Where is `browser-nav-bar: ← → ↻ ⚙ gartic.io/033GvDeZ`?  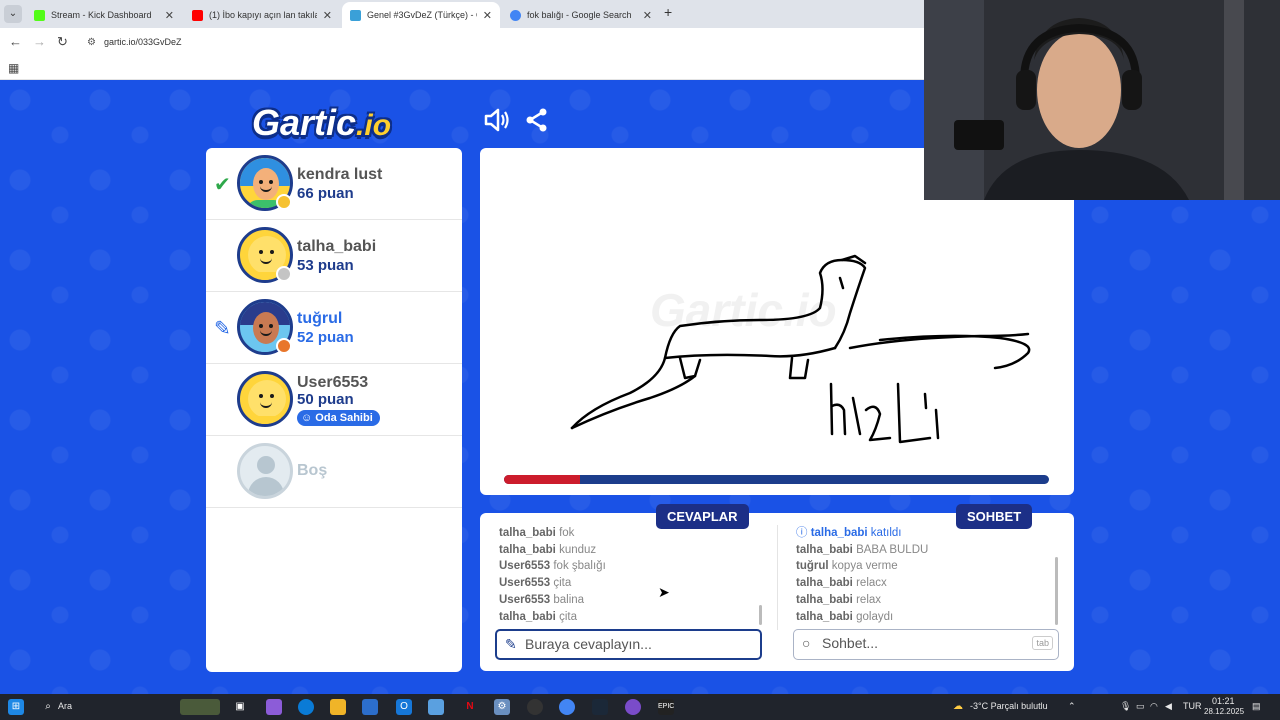 browser-nav-bar: ← → ↻ ⚙ gartic.io/033GvDeZ is located at coordinates (462, 42).